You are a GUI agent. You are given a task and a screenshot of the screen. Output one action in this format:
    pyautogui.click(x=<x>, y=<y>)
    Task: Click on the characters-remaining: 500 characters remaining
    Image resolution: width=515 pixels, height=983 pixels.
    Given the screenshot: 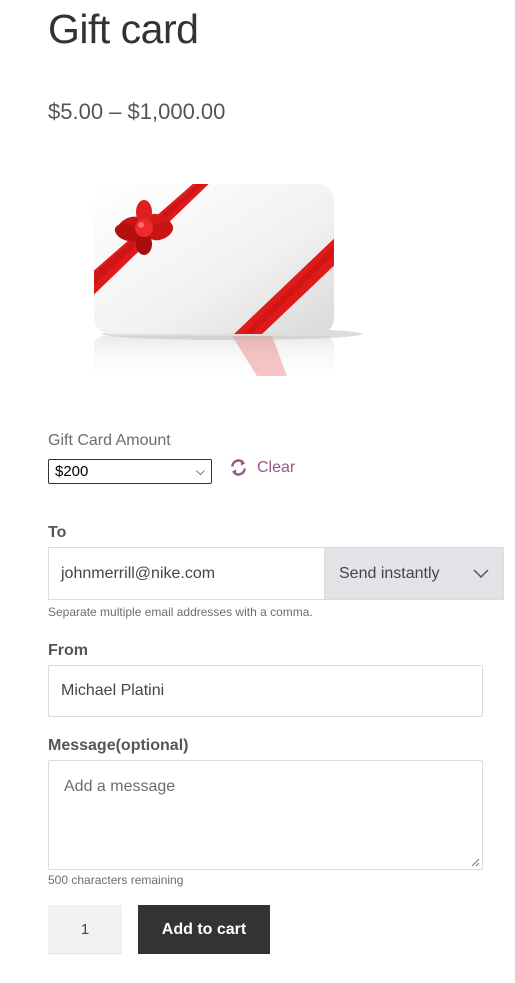 What is the action you would take?
    pyautogui.click(x=116, y=880)
    